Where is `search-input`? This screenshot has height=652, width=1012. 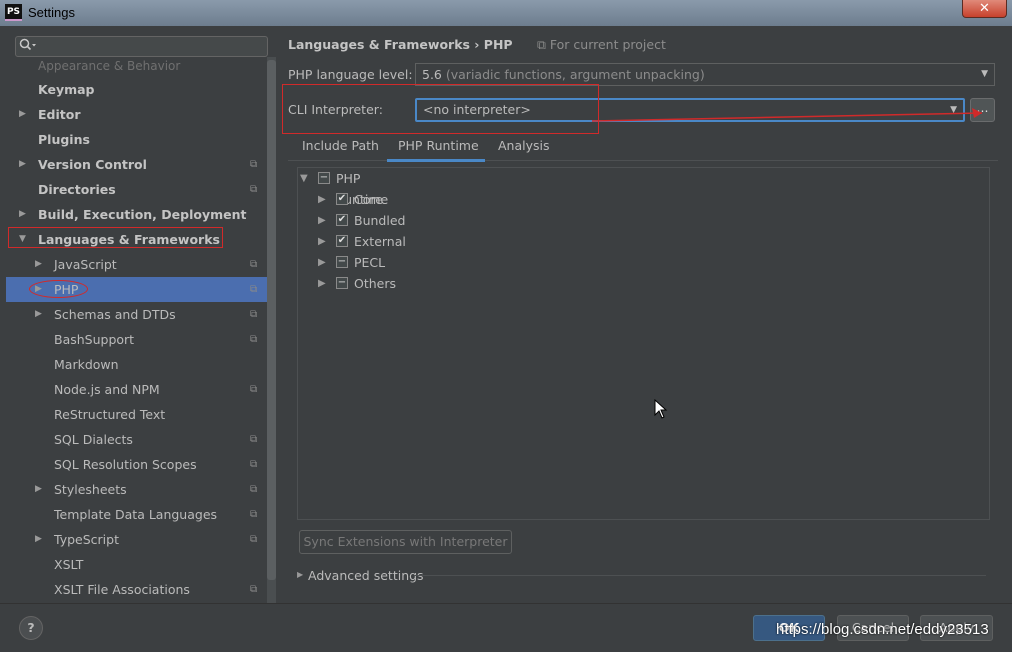
search-input is located at coordinates (141, 46).